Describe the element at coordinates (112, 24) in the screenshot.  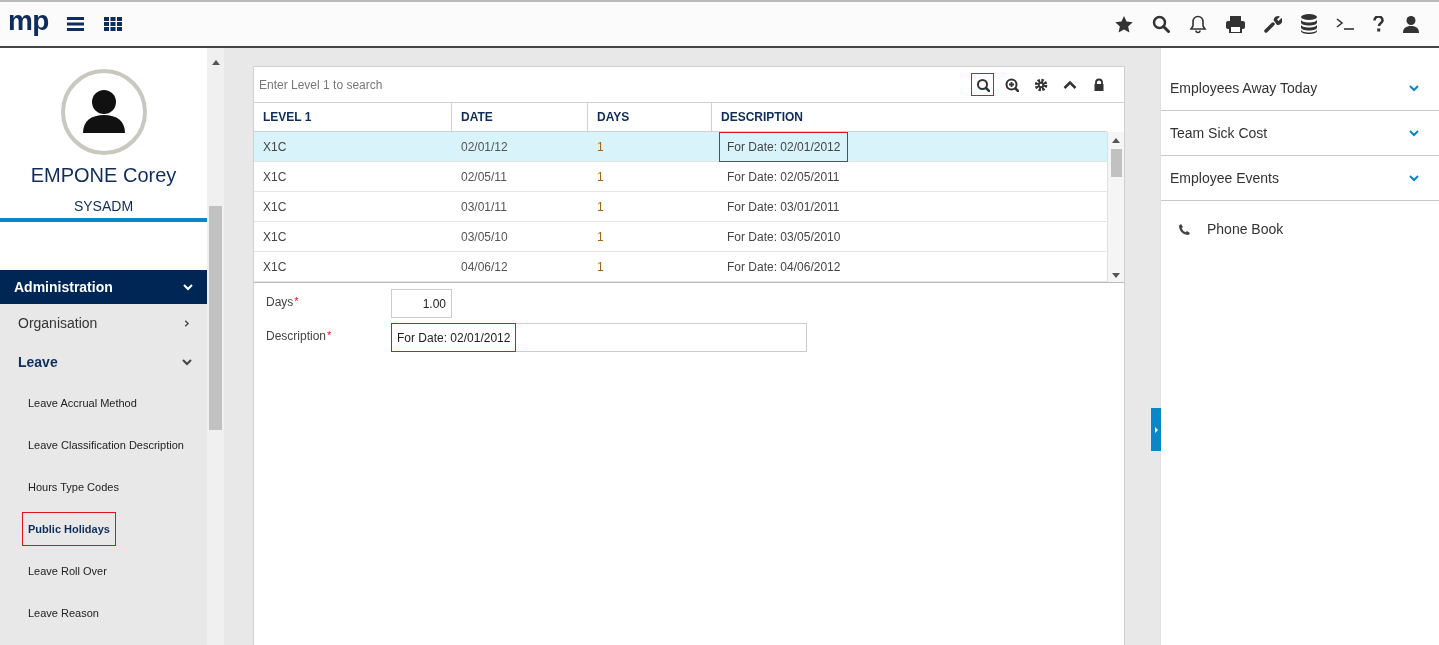
I see `apps-grid-icon` at that location.